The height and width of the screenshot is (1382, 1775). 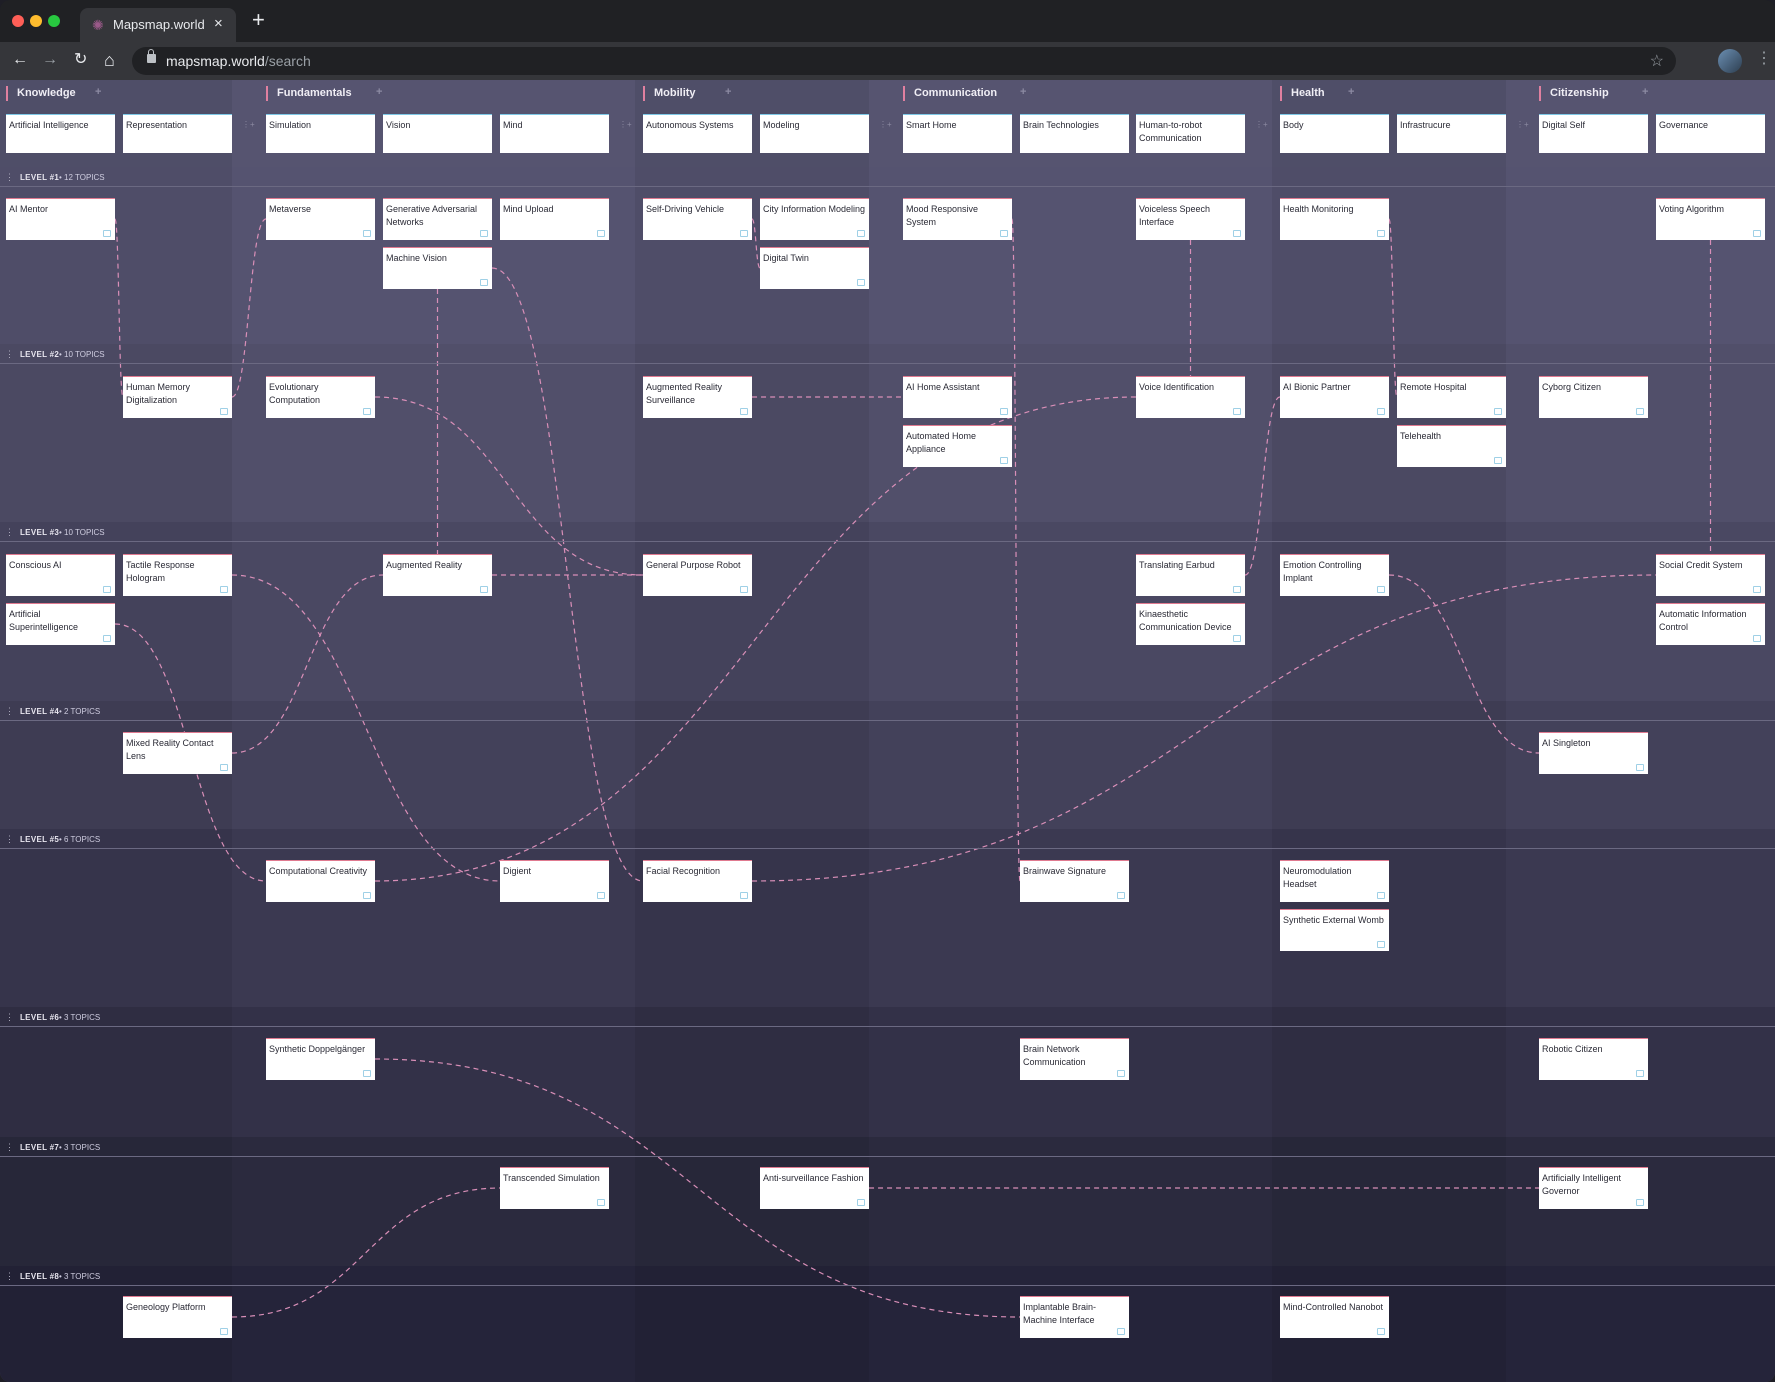 What do you see at coordinates (1593, 753) in the screenshot?
I see `topic-card: AI Singleton` at bounding box center [1593, 753].